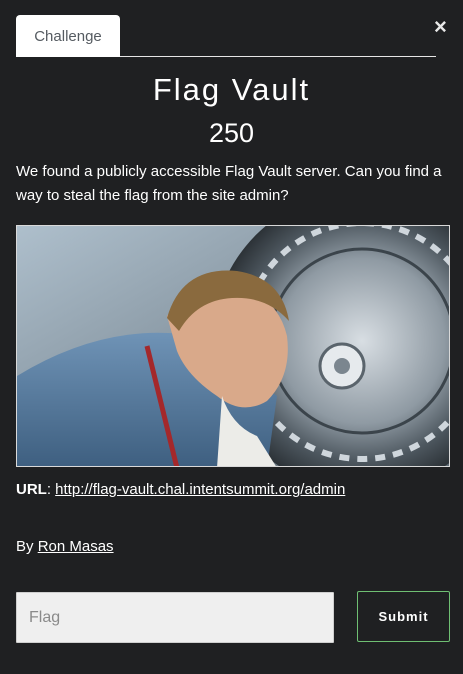 The image size is (463, 674). What do you see at coordinates (31, 489) in the screenshot?
I see `url-label: URL` at bounding box center [31, 489].